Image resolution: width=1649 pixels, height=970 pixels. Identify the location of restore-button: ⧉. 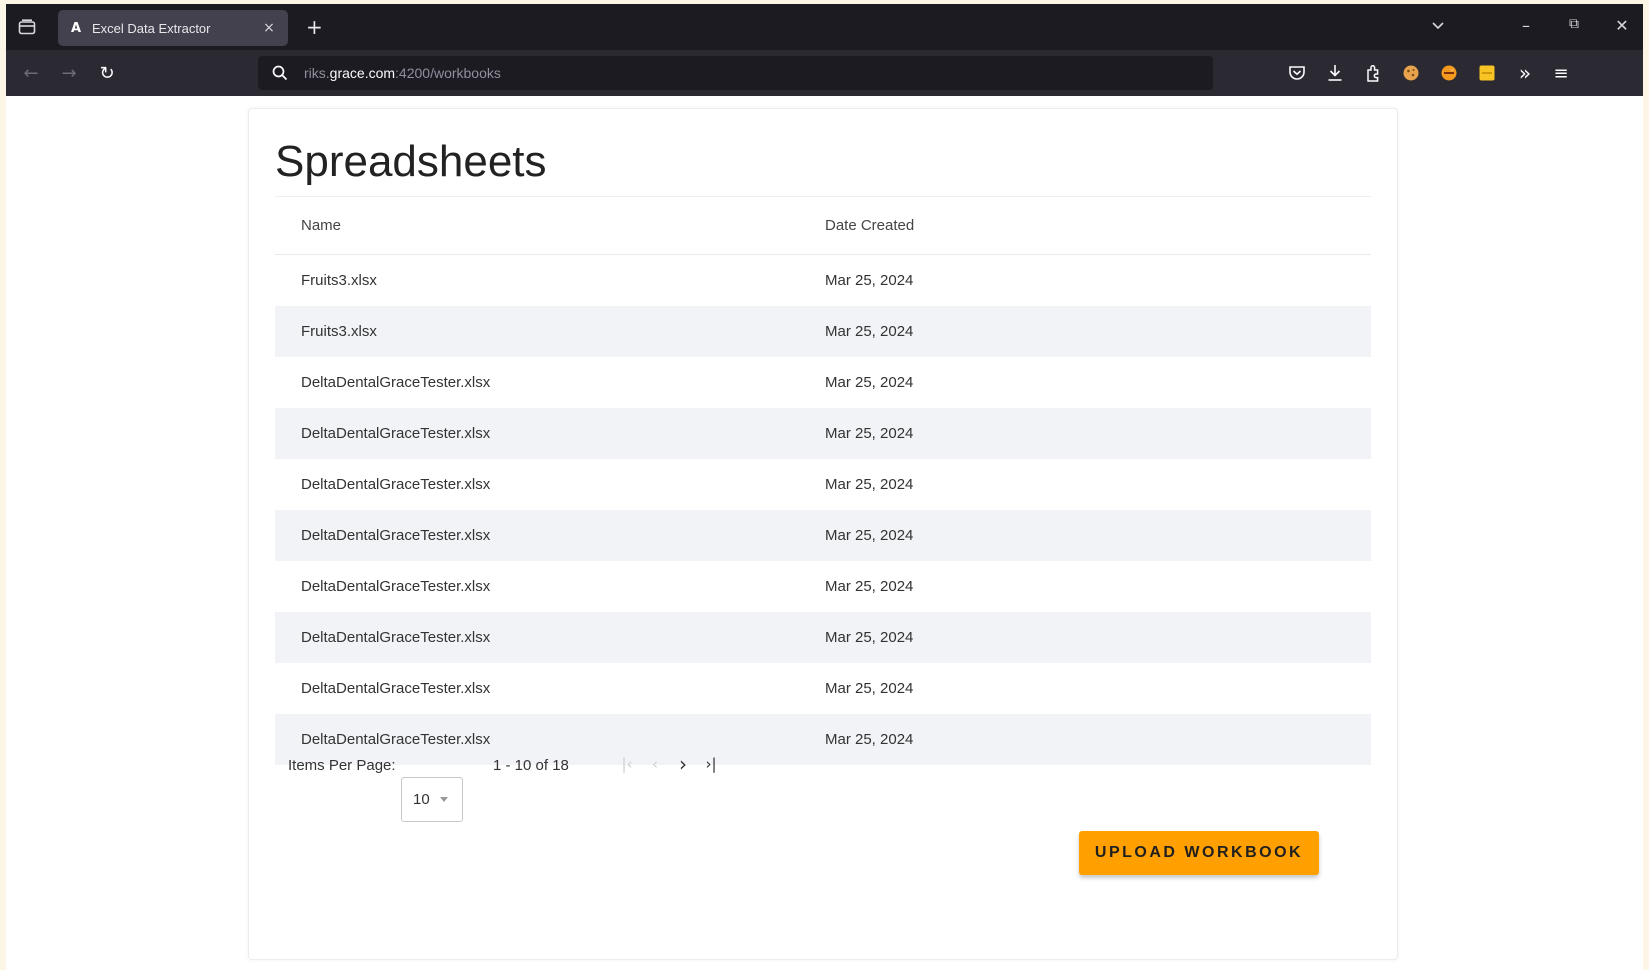
(1574, 24).